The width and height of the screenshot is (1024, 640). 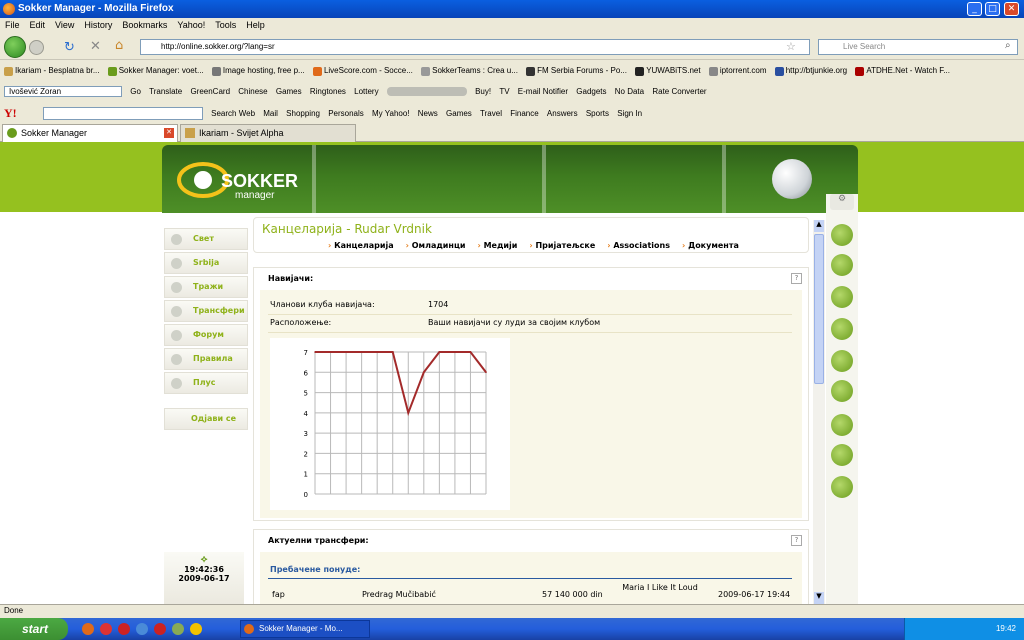 I want to click on personals-button: Personals, so click(x=346, y=113).